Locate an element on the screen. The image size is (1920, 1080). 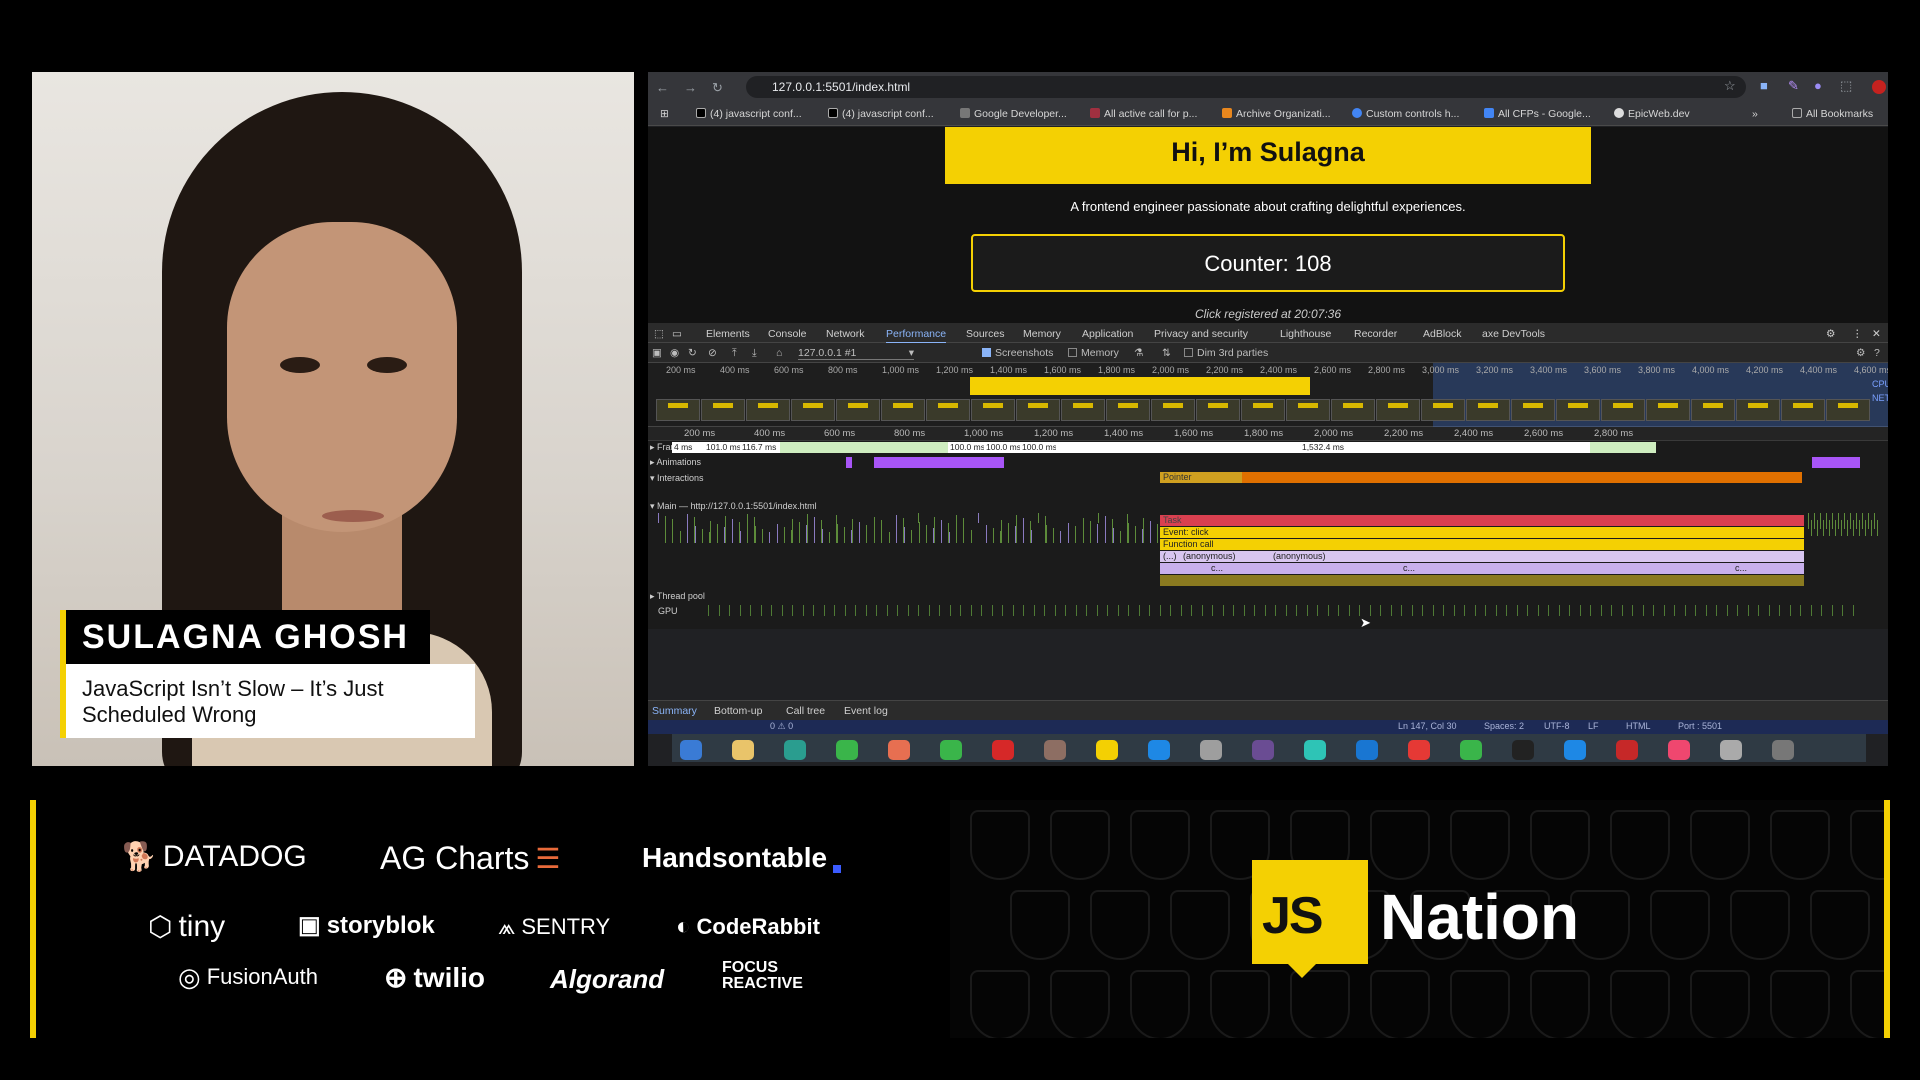
tab-call-tree: Call tree is located at coordinates (805, 711).